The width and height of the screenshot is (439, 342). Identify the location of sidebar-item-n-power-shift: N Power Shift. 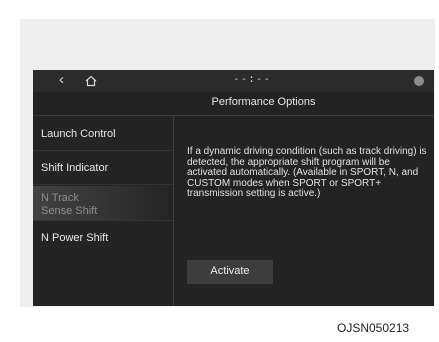
(105, 238).